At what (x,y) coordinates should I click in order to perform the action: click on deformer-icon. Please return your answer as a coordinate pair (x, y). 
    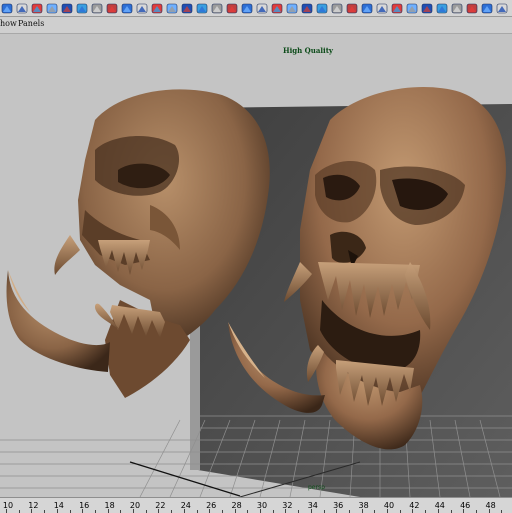
    Looking at the image, I should click on (157, 7).